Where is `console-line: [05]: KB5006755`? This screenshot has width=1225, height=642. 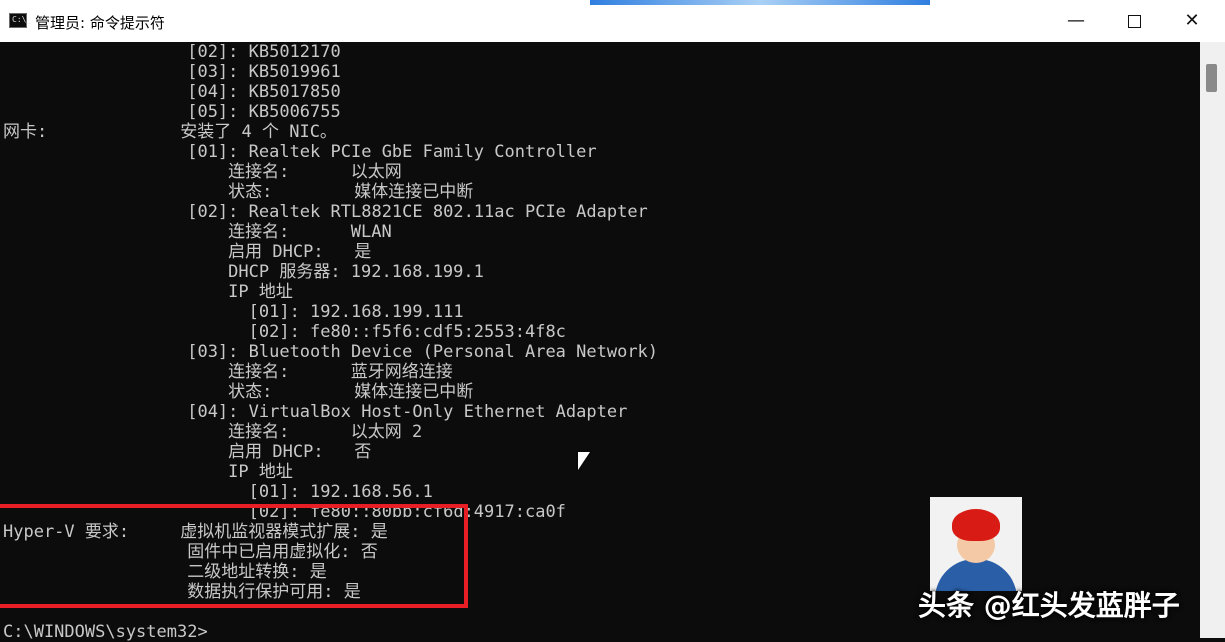
console-line: [05]: KB5006755 is located at coordinates (172, 112).